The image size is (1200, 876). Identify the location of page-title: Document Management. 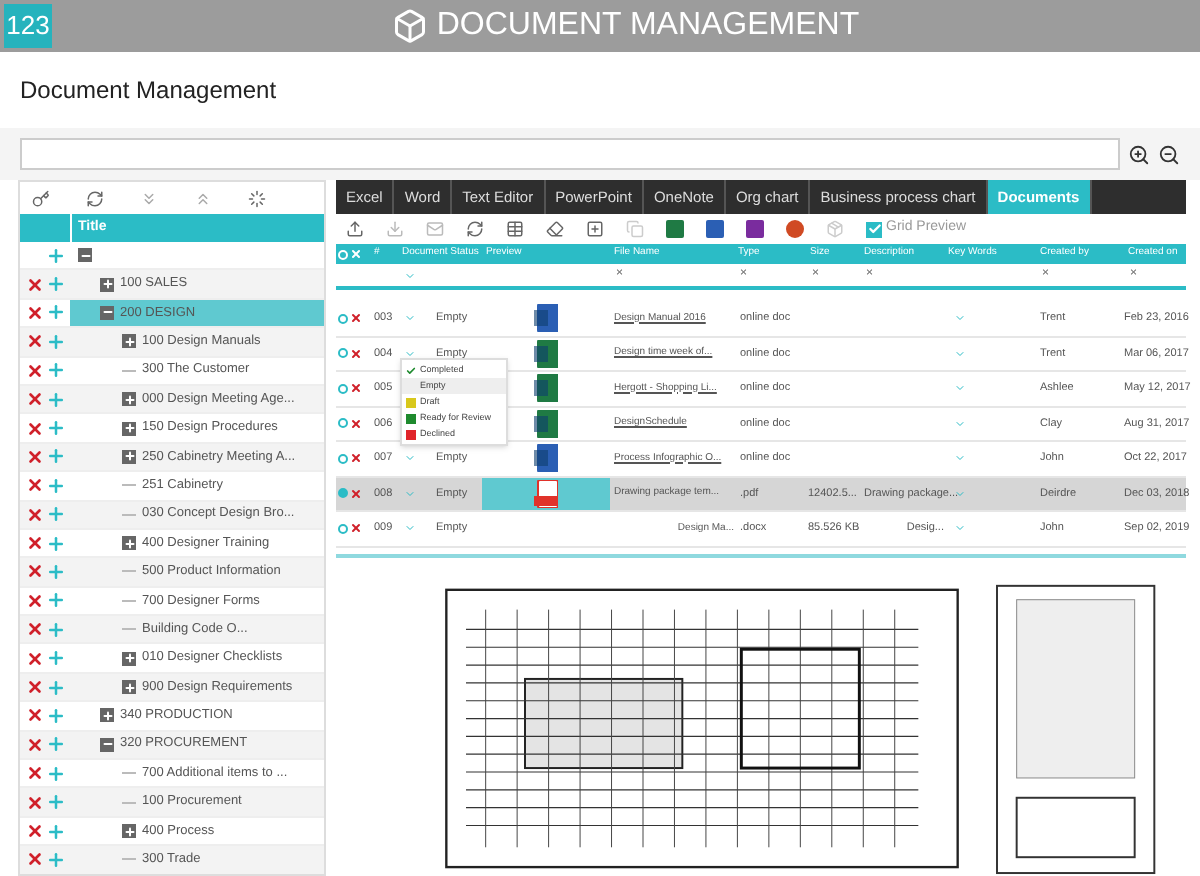
(148, 91).